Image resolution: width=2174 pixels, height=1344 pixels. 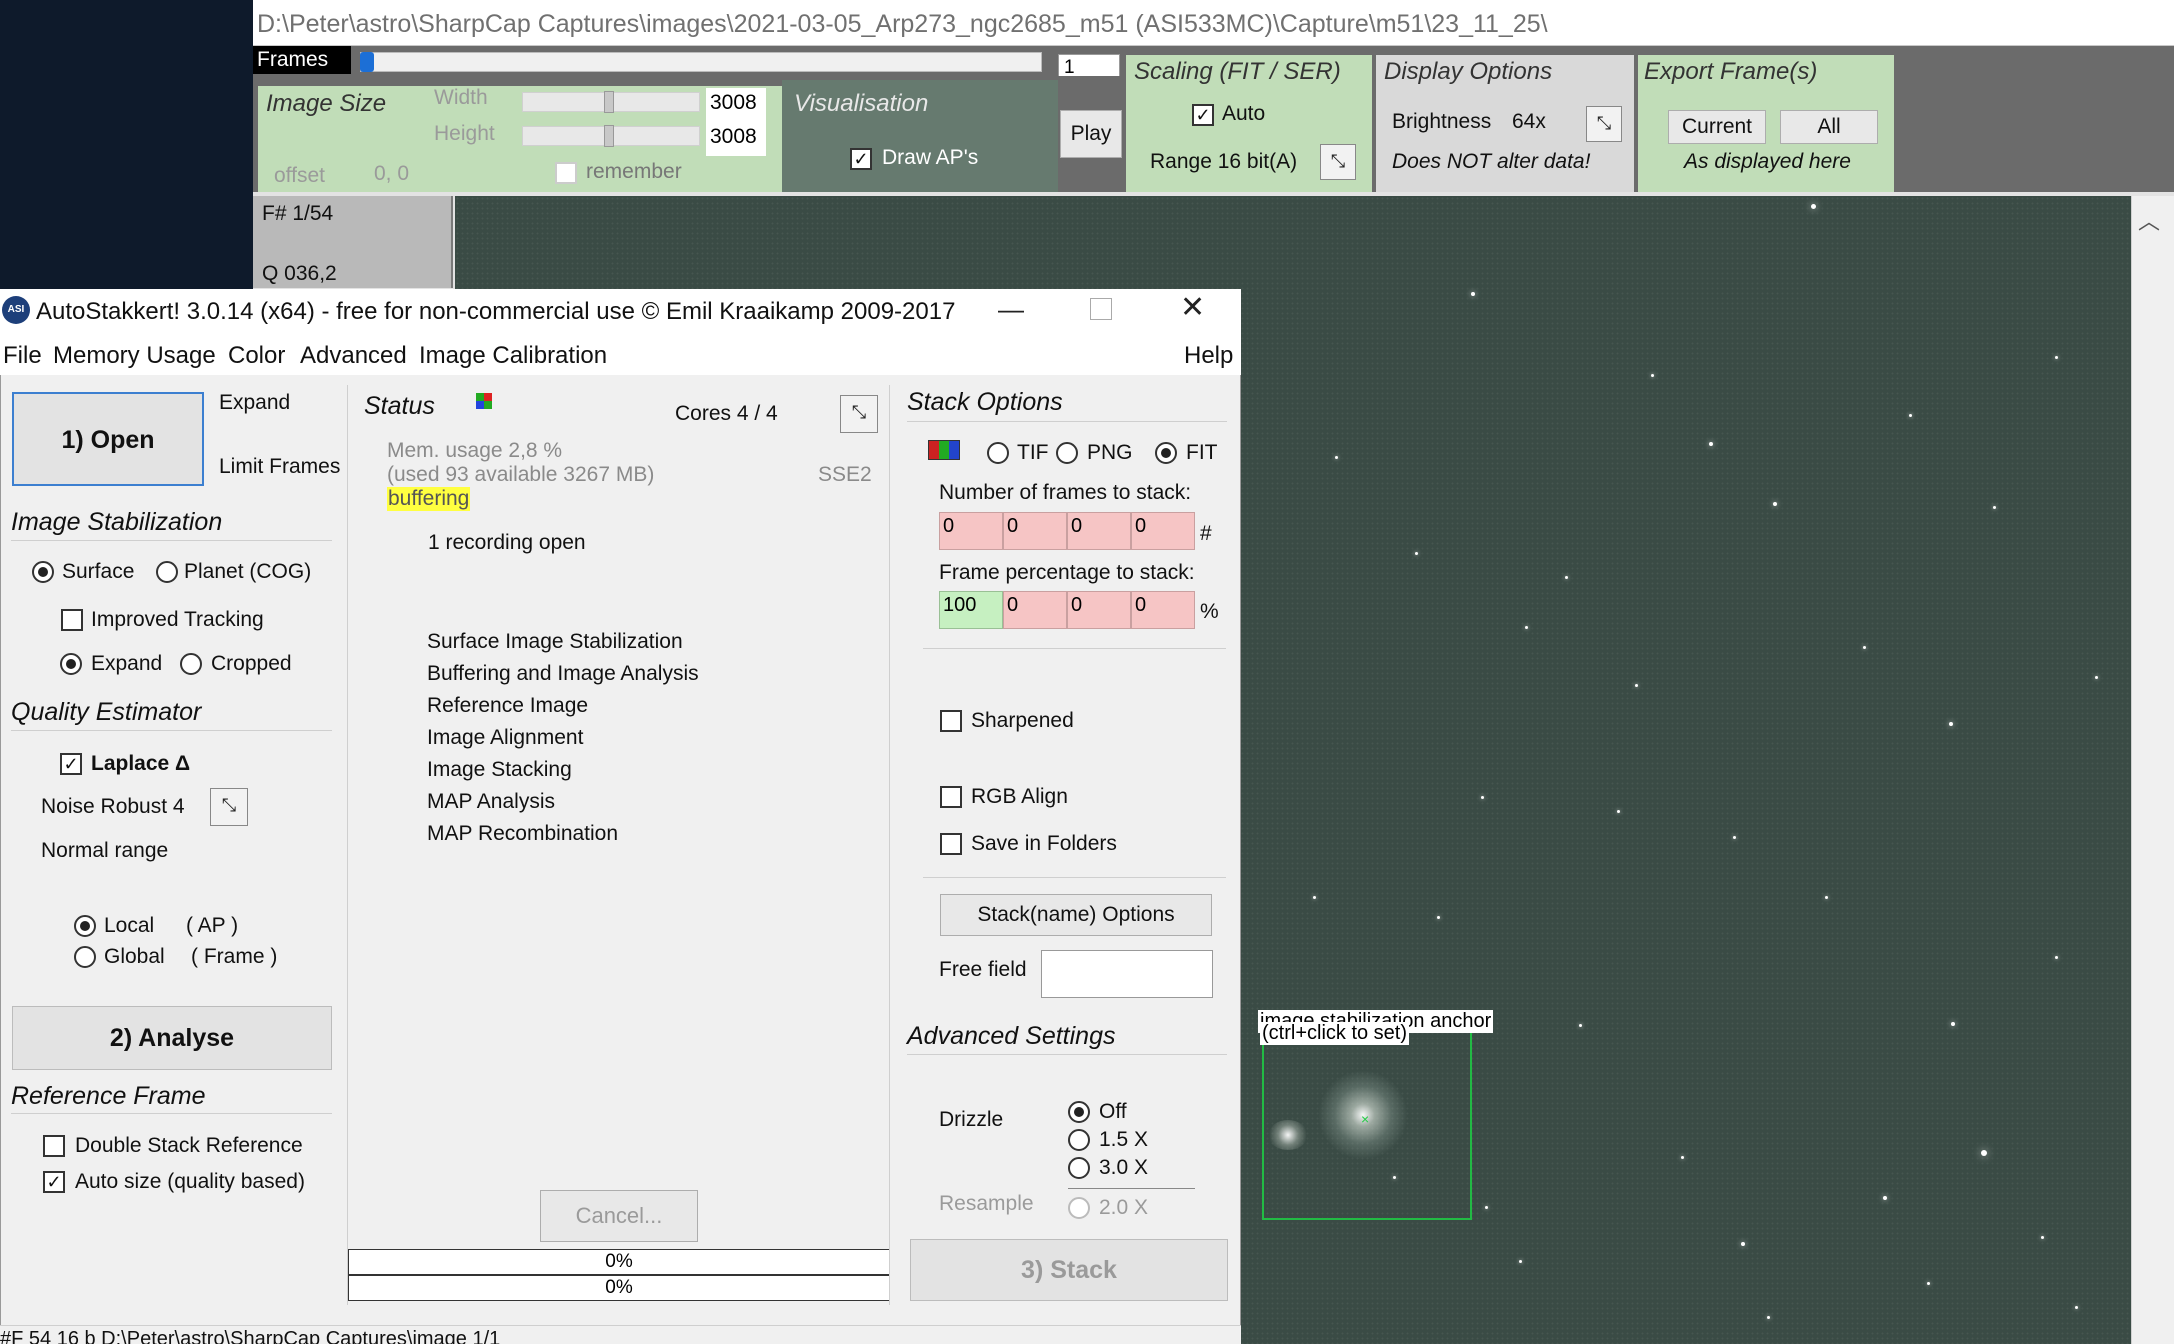 I want to click on expand-radio, so click(x=71, y=664).